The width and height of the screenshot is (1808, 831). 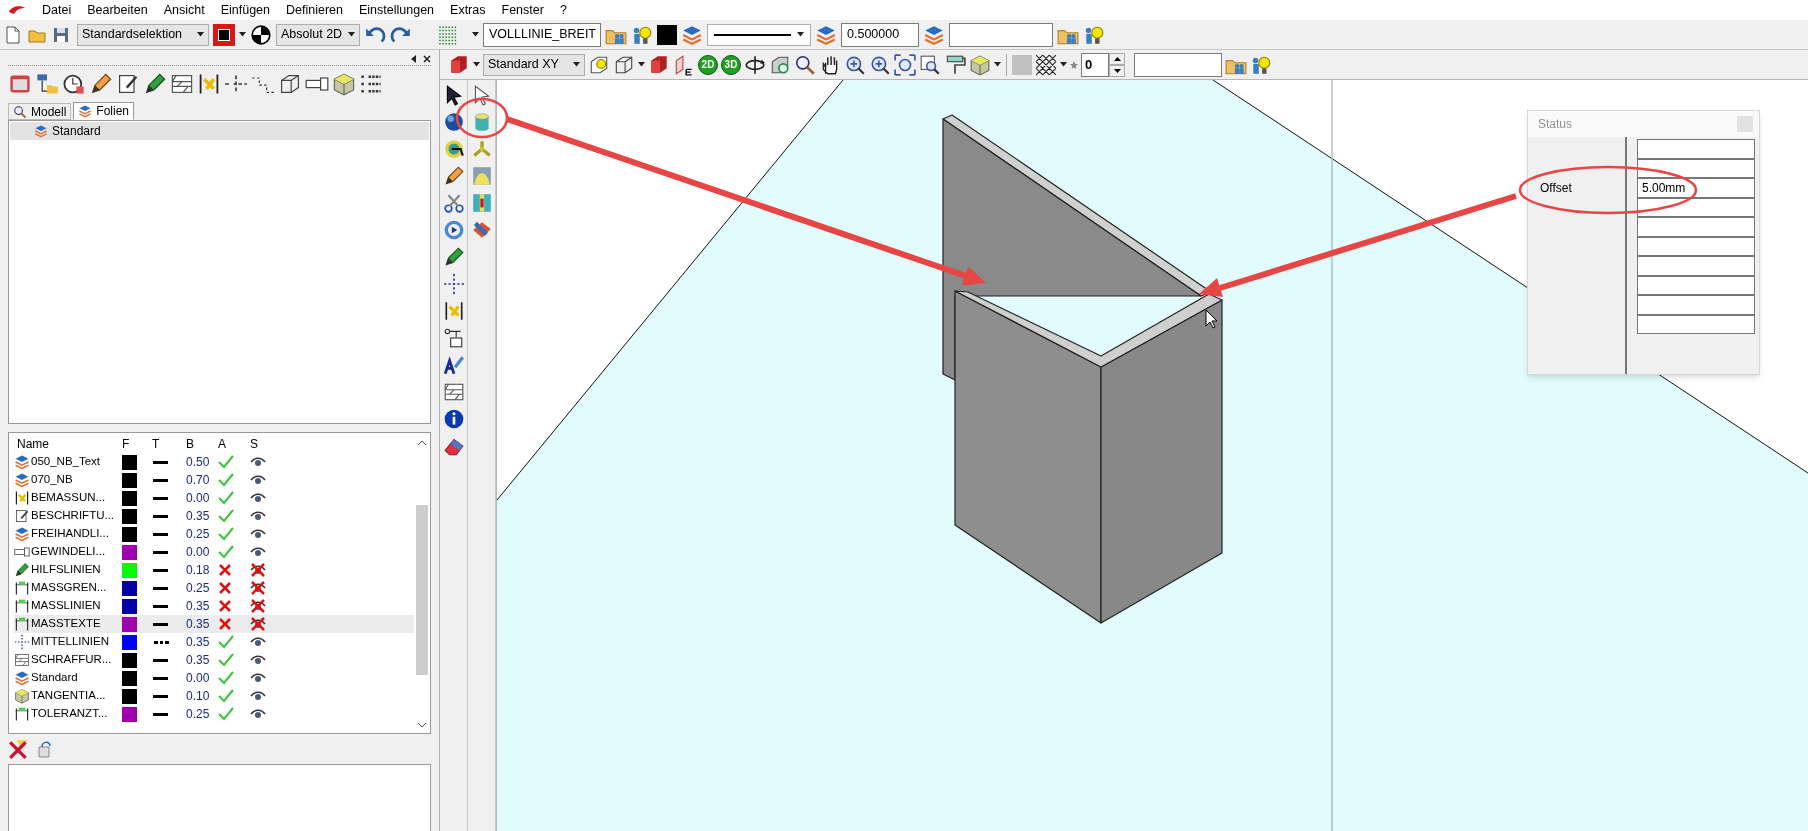 I want to click on line-width-value: 0.18, so click(x=198, y=570).